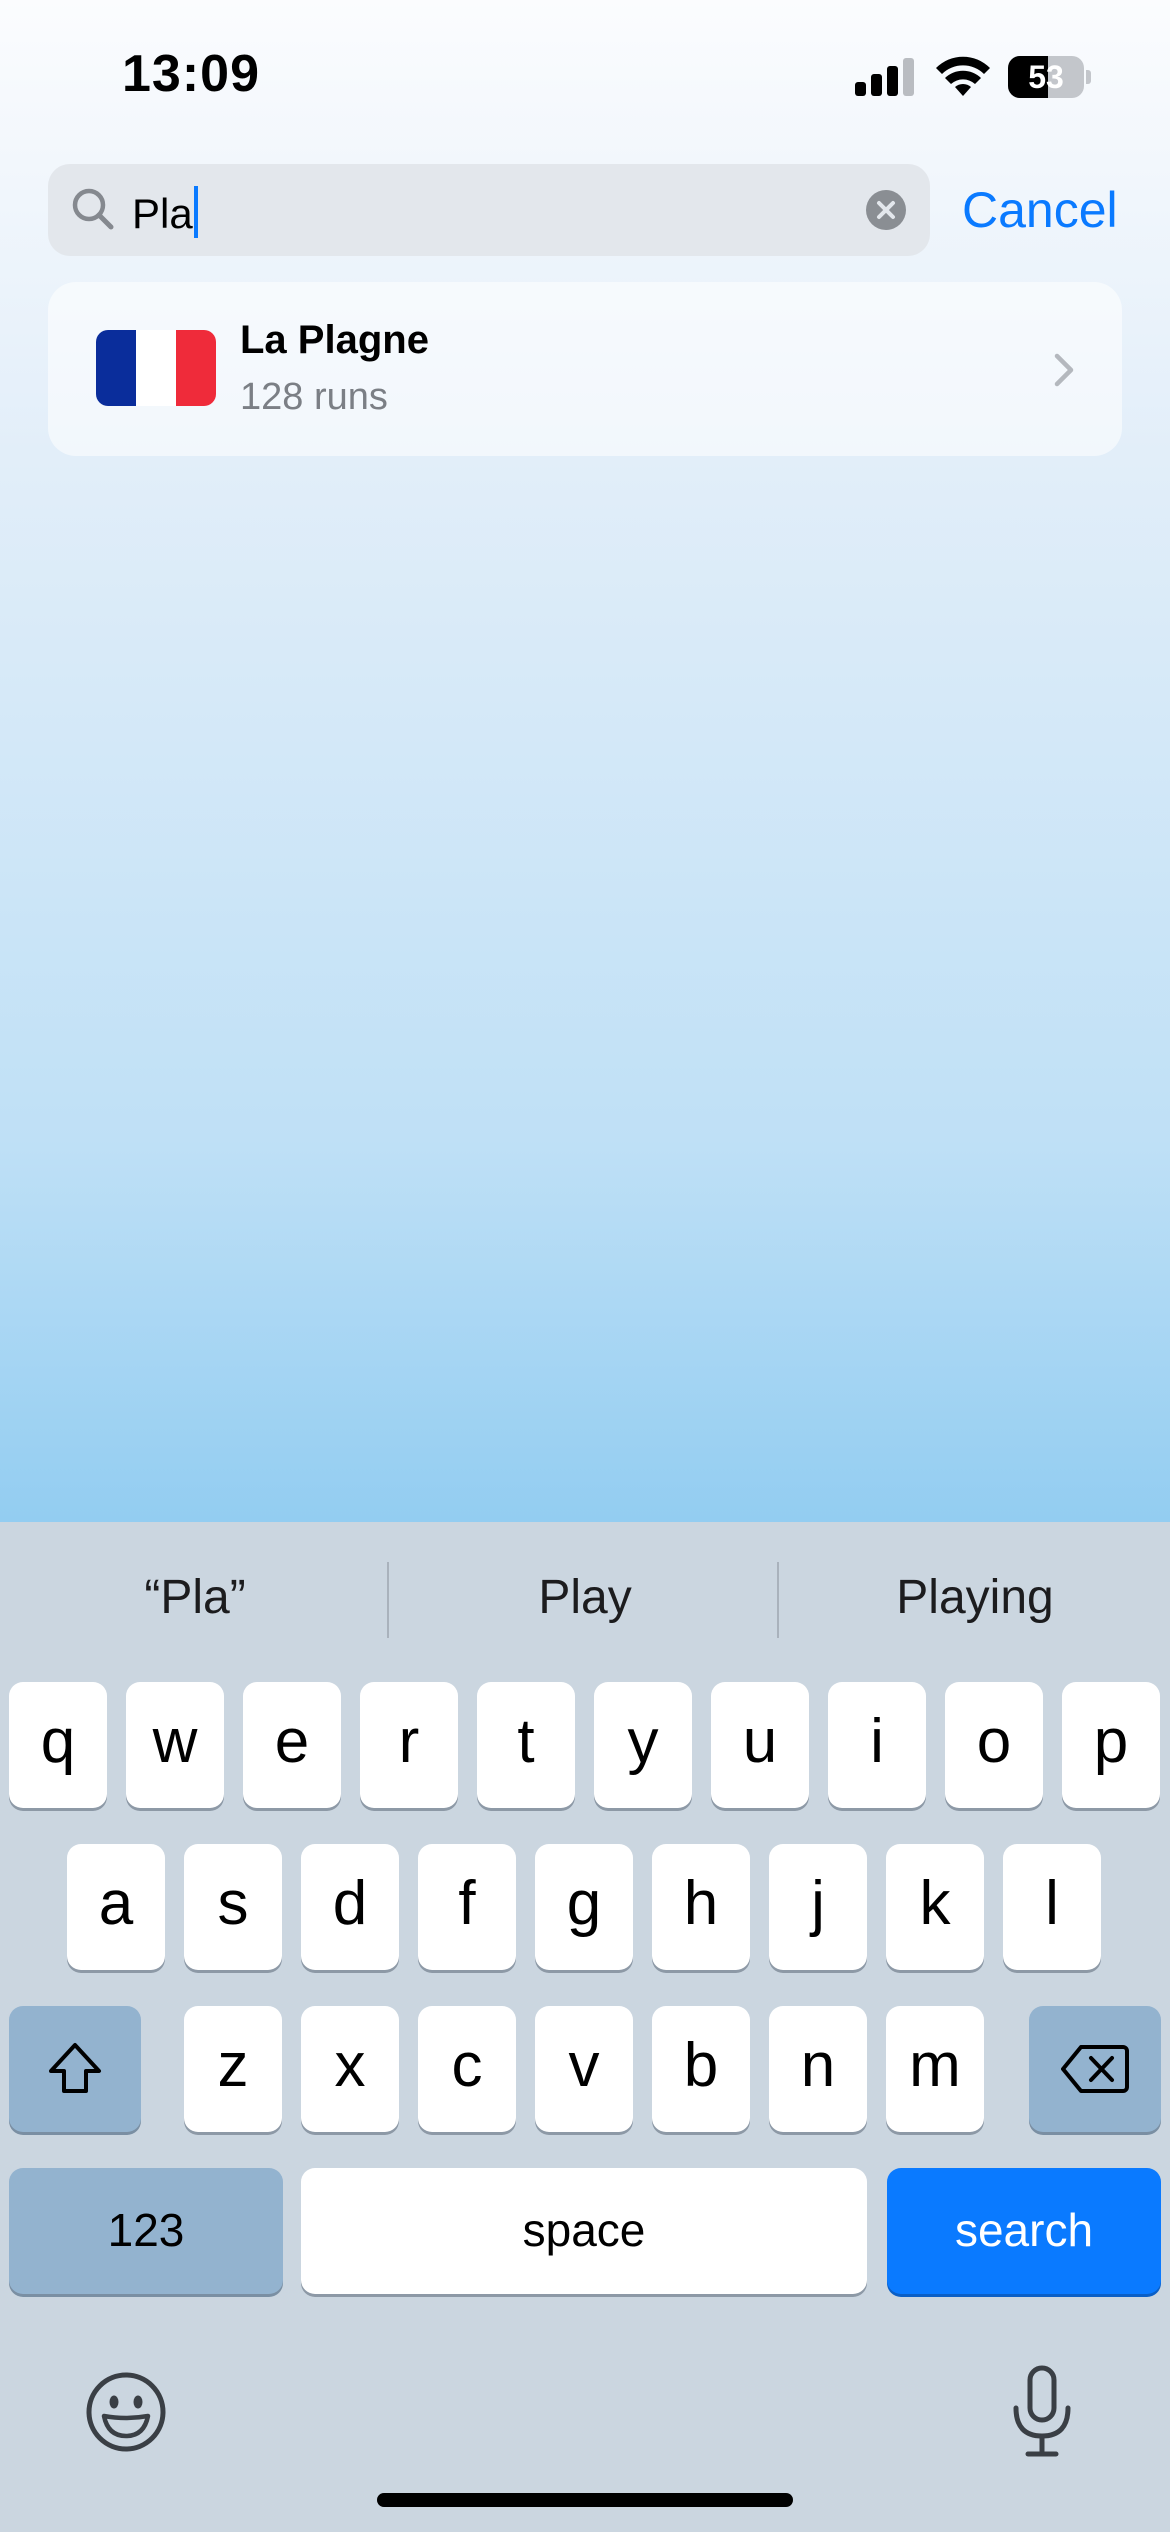 The width and height of the screenshot is (1170, 2532). What do you see at coordinates (146, 2231) in the screenshot?
I see `numbers-key: 123` at bounding box center [146, 2231].